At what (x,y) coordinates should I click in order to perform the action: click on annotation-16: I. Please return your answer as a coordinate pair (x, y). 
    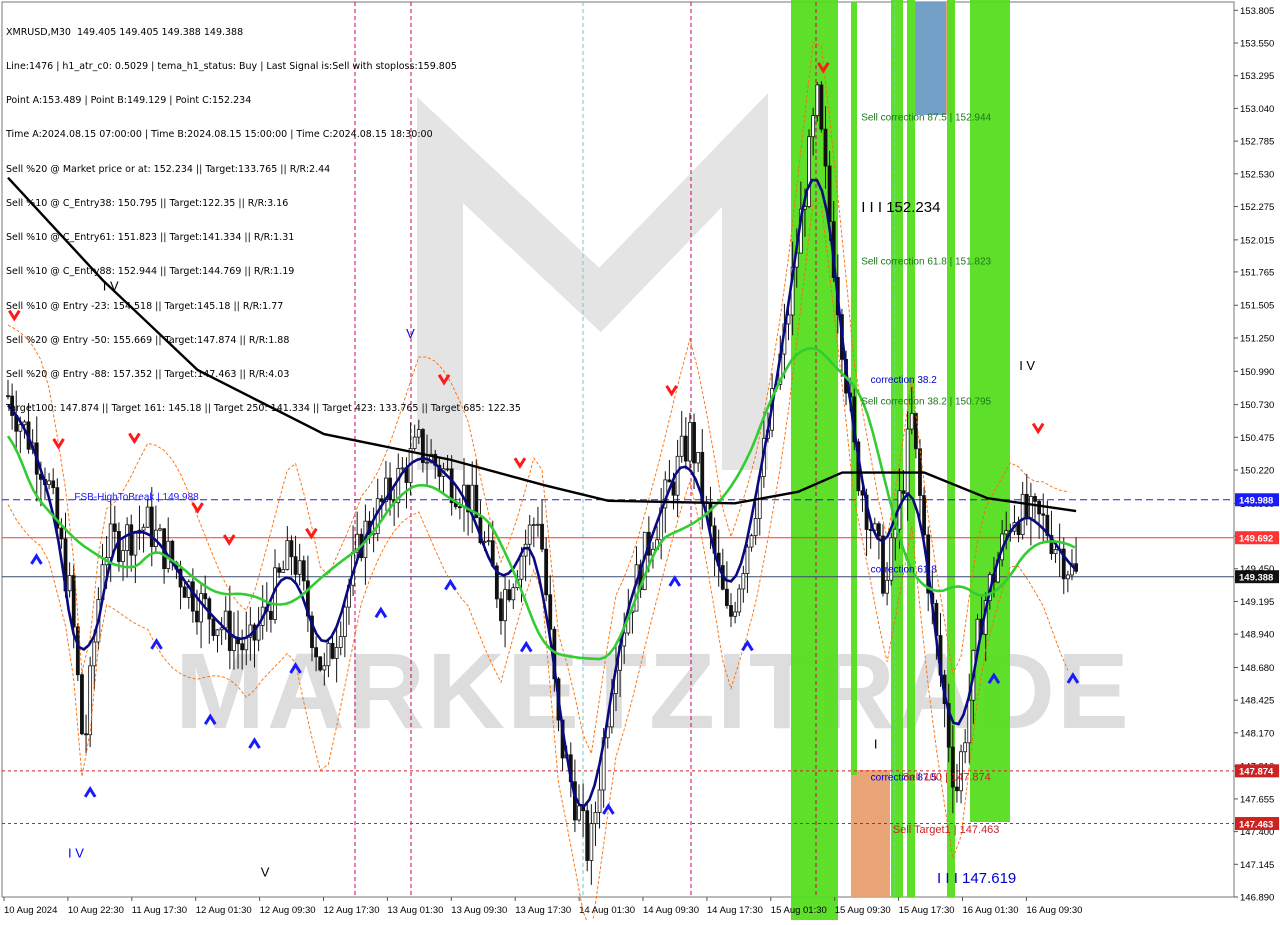
    Looking at the image, I should click on (876, 743).